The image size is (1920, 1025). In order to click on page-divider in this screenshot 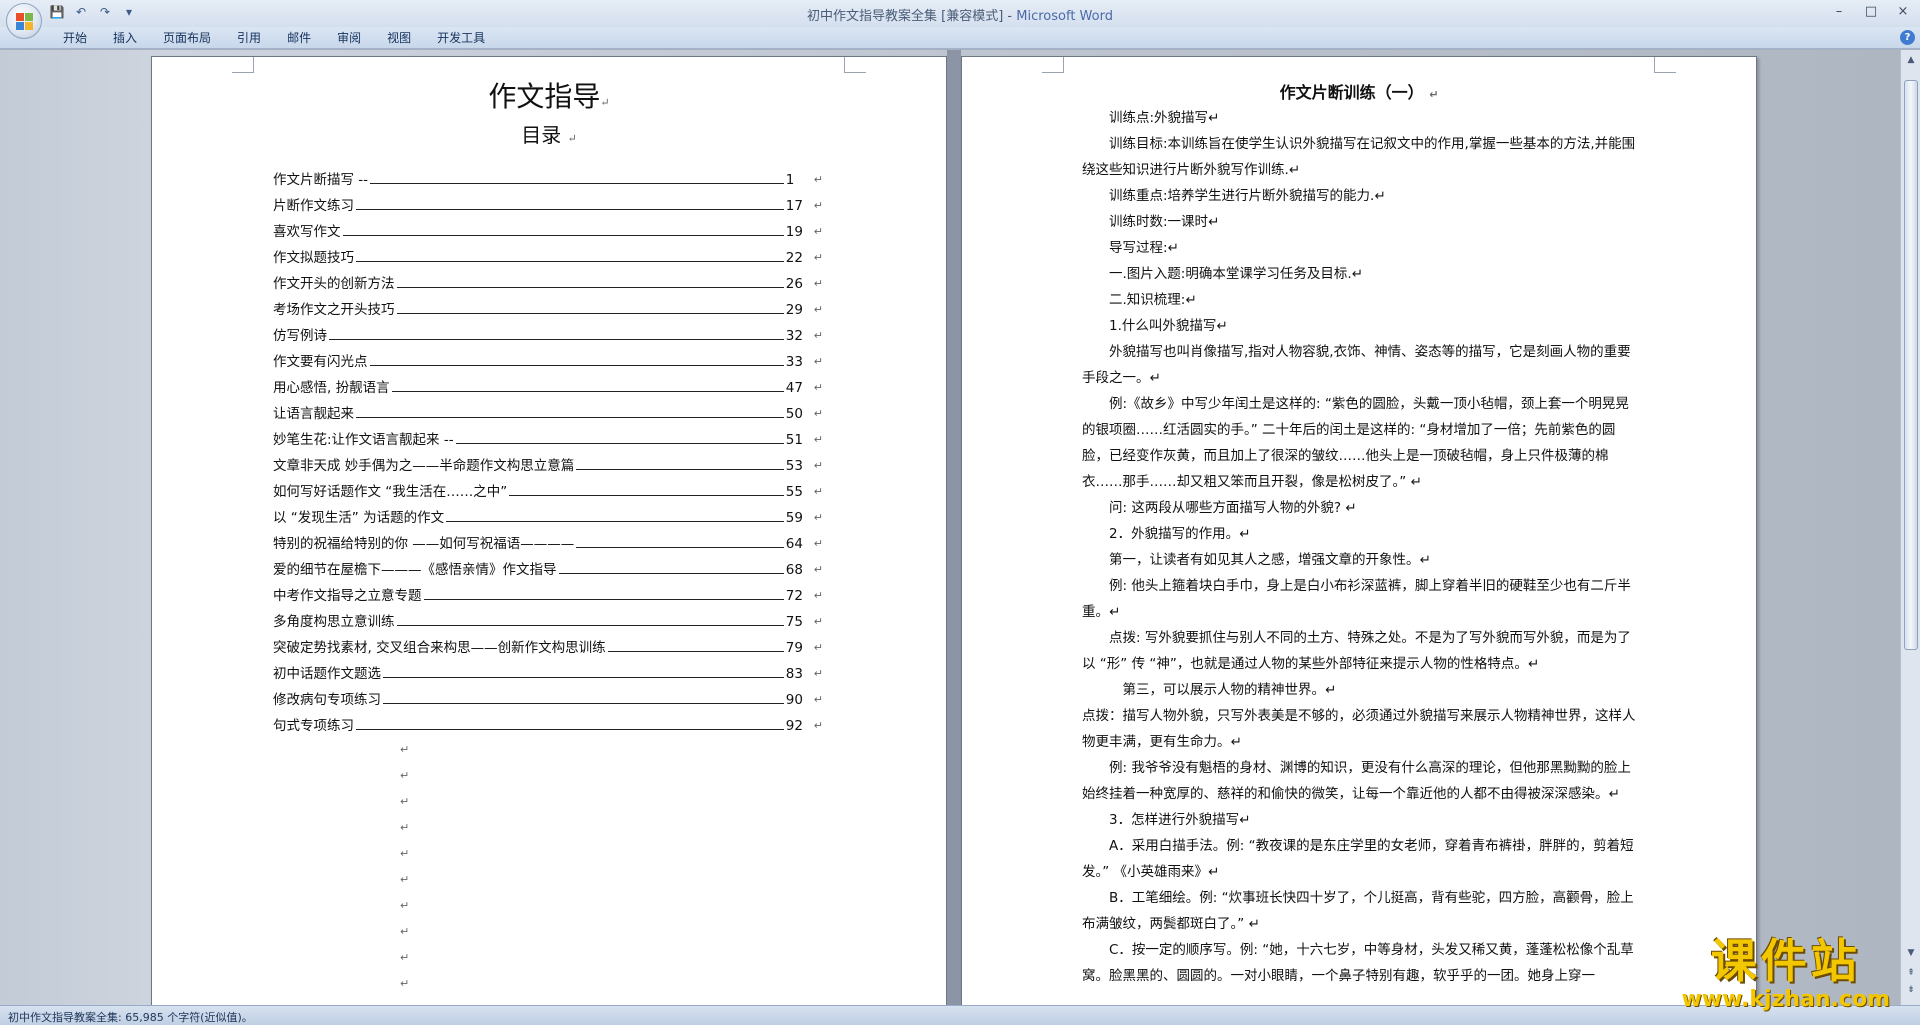, I will do `click(954, 527)`.